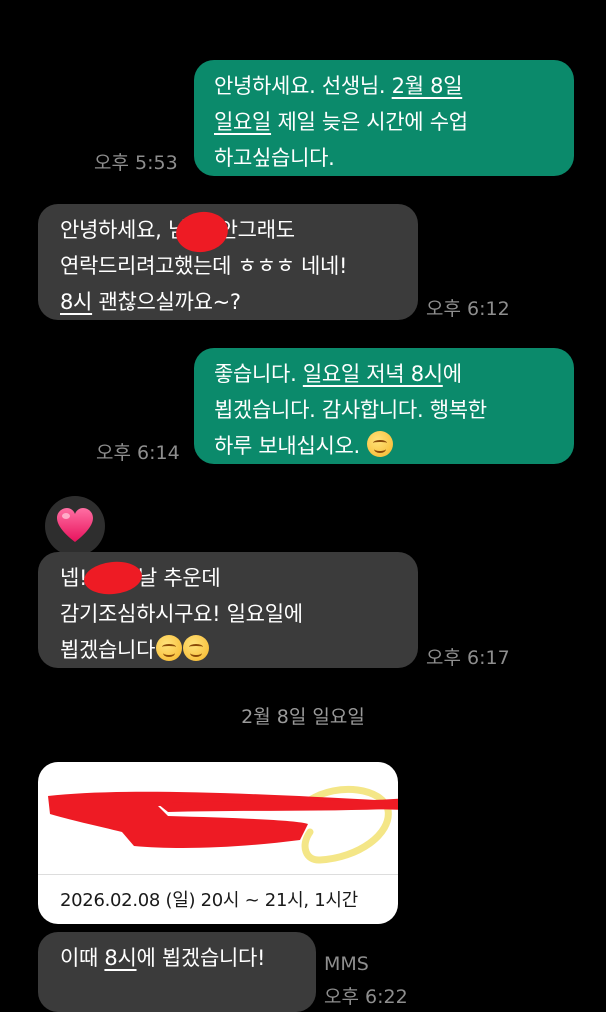 Image resolution: width=606 pixels, height=1012 pixels. What do you see at coordinates (303, 86) in the screenshot?
I see `message-text: 안녕하세요. 선생님.` at bounding box center [303, 86].